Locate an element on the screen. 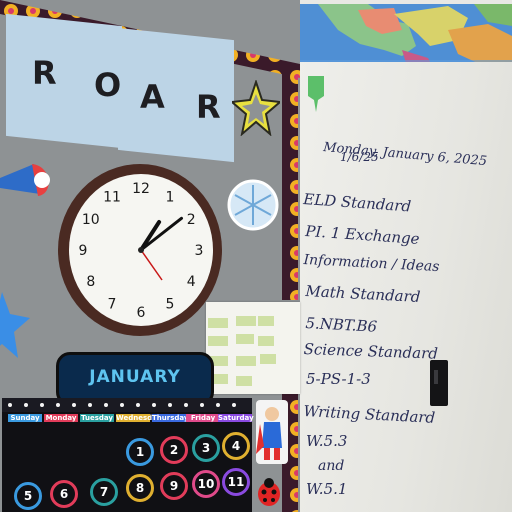  clock-numeral: 8 is located at coordinates (90, 282).